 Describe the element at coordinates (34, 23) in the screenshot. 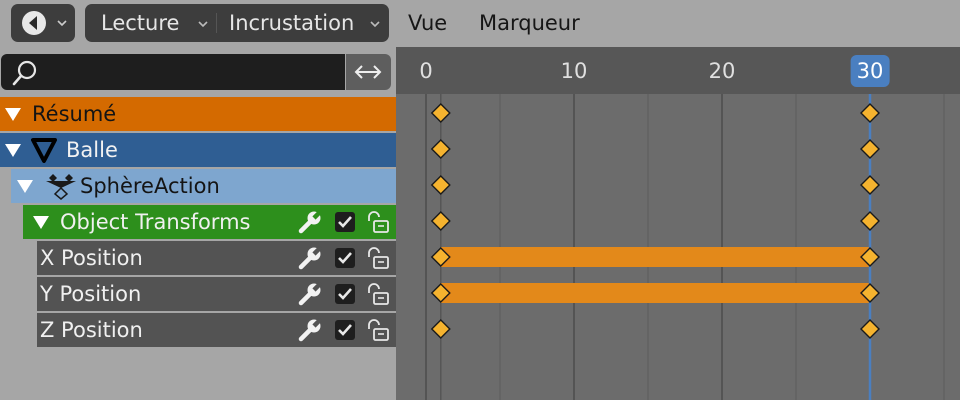

I see `dopesheet-editor-icon` at that location.